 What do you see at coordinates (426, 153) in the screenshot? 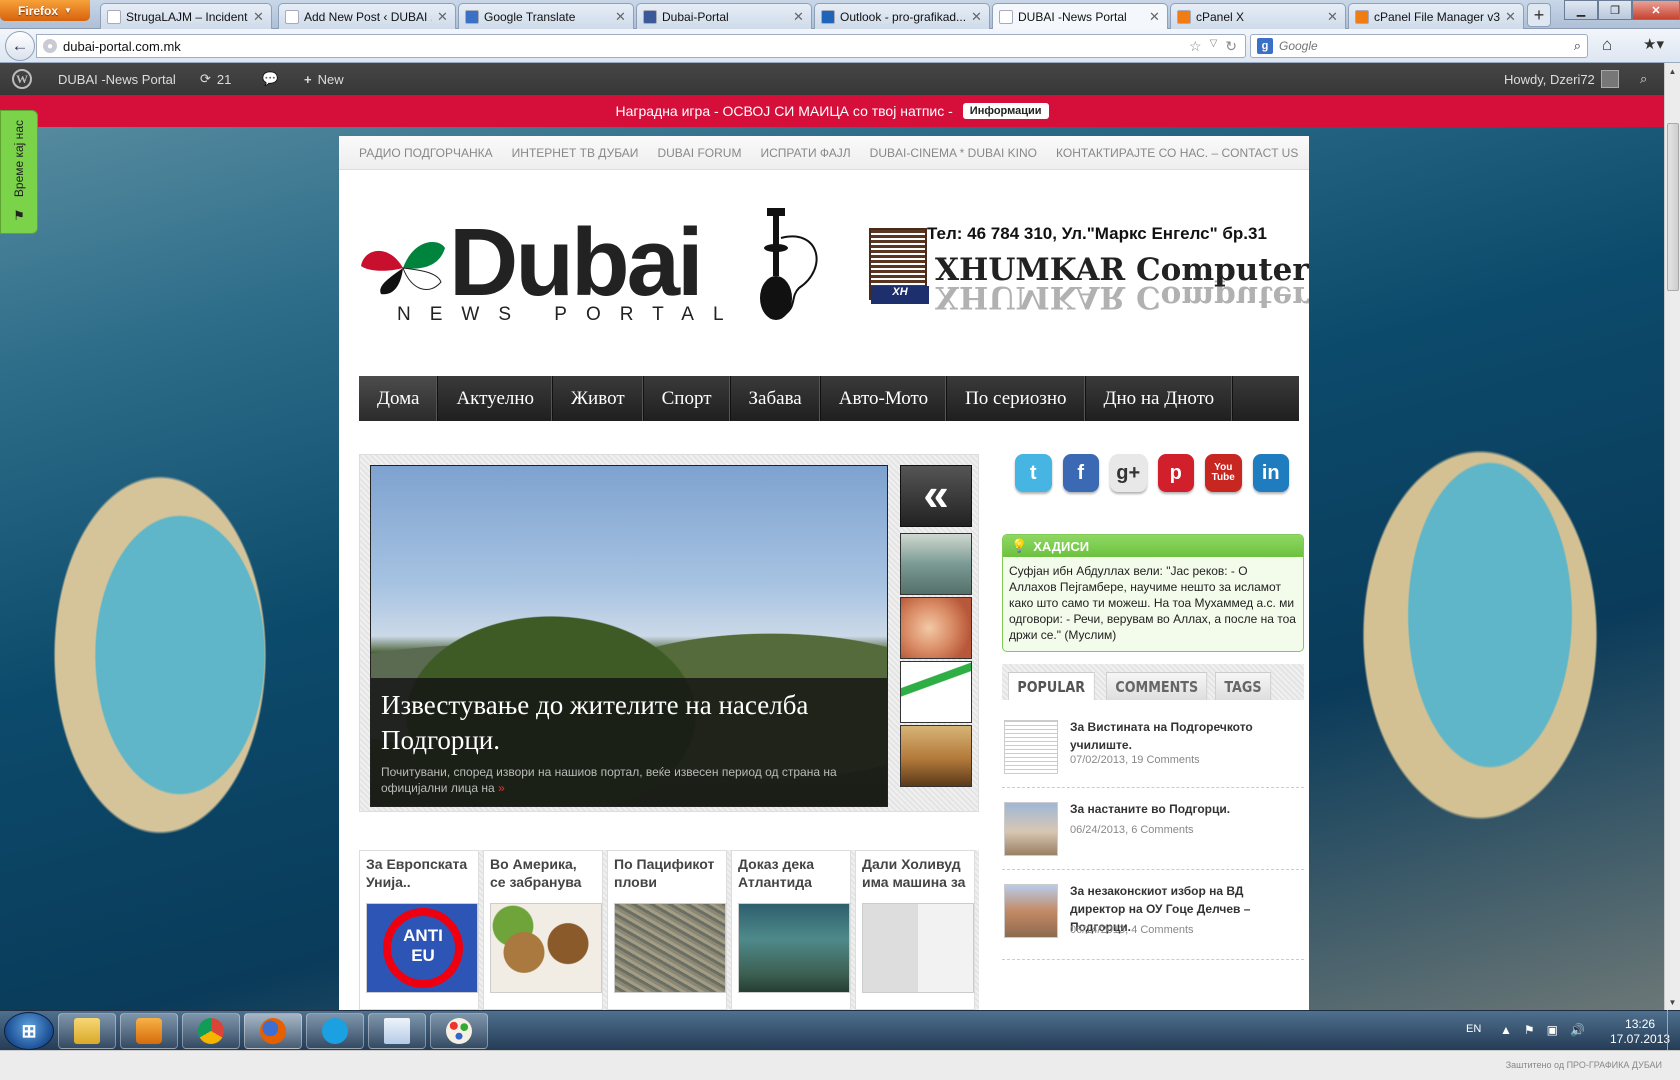
I see `top-menu-link: РАДИО ПОДГОРЧАНКА` at bounding box center [426, 153].